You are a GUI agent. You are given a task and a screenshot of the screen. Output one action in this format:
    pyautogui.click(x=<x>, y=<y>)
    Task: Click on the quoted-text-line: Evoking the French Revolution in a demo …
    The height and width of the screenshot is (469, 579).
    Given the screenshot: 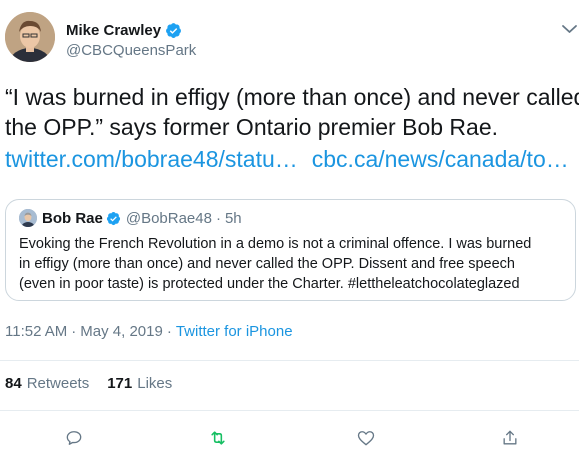 What is the action you would take?
    pyautogui.click(x=275, y=244)
    